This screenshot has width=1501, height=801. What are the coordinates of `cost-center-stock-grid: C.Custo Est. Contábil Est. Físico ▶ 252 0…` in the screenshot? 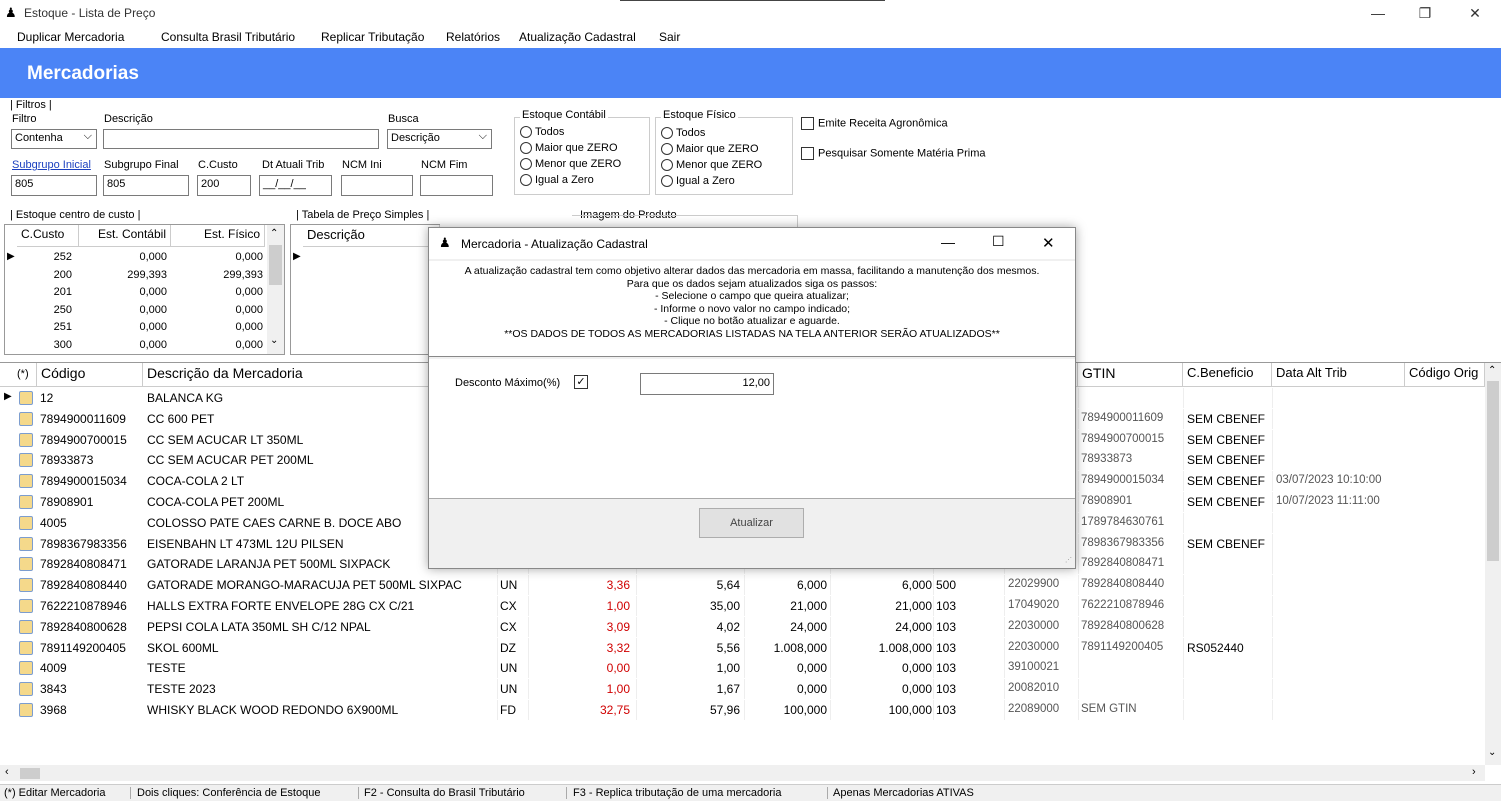 It's located at (144, 289).